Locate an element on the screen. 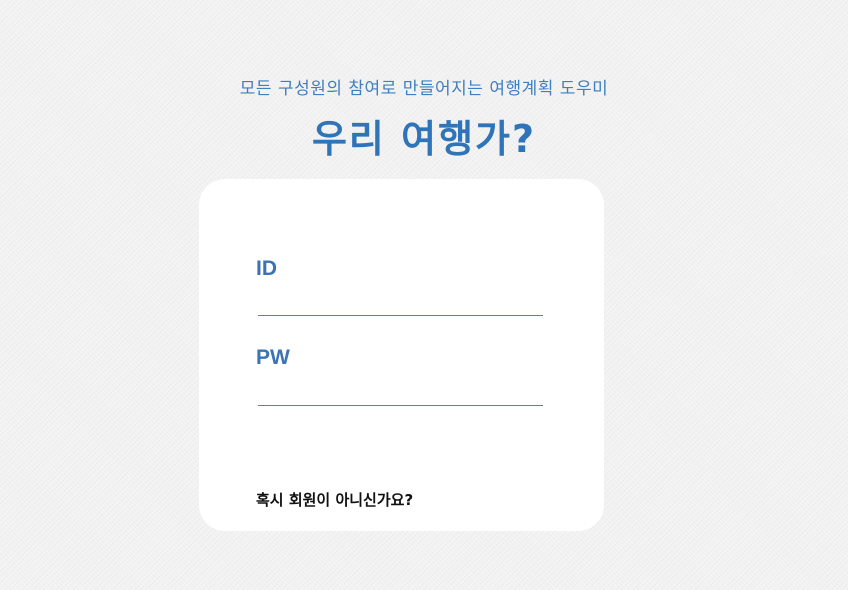  signup-link: 혹시 회원이 아니신가요? is located at coordinates (334, 499).